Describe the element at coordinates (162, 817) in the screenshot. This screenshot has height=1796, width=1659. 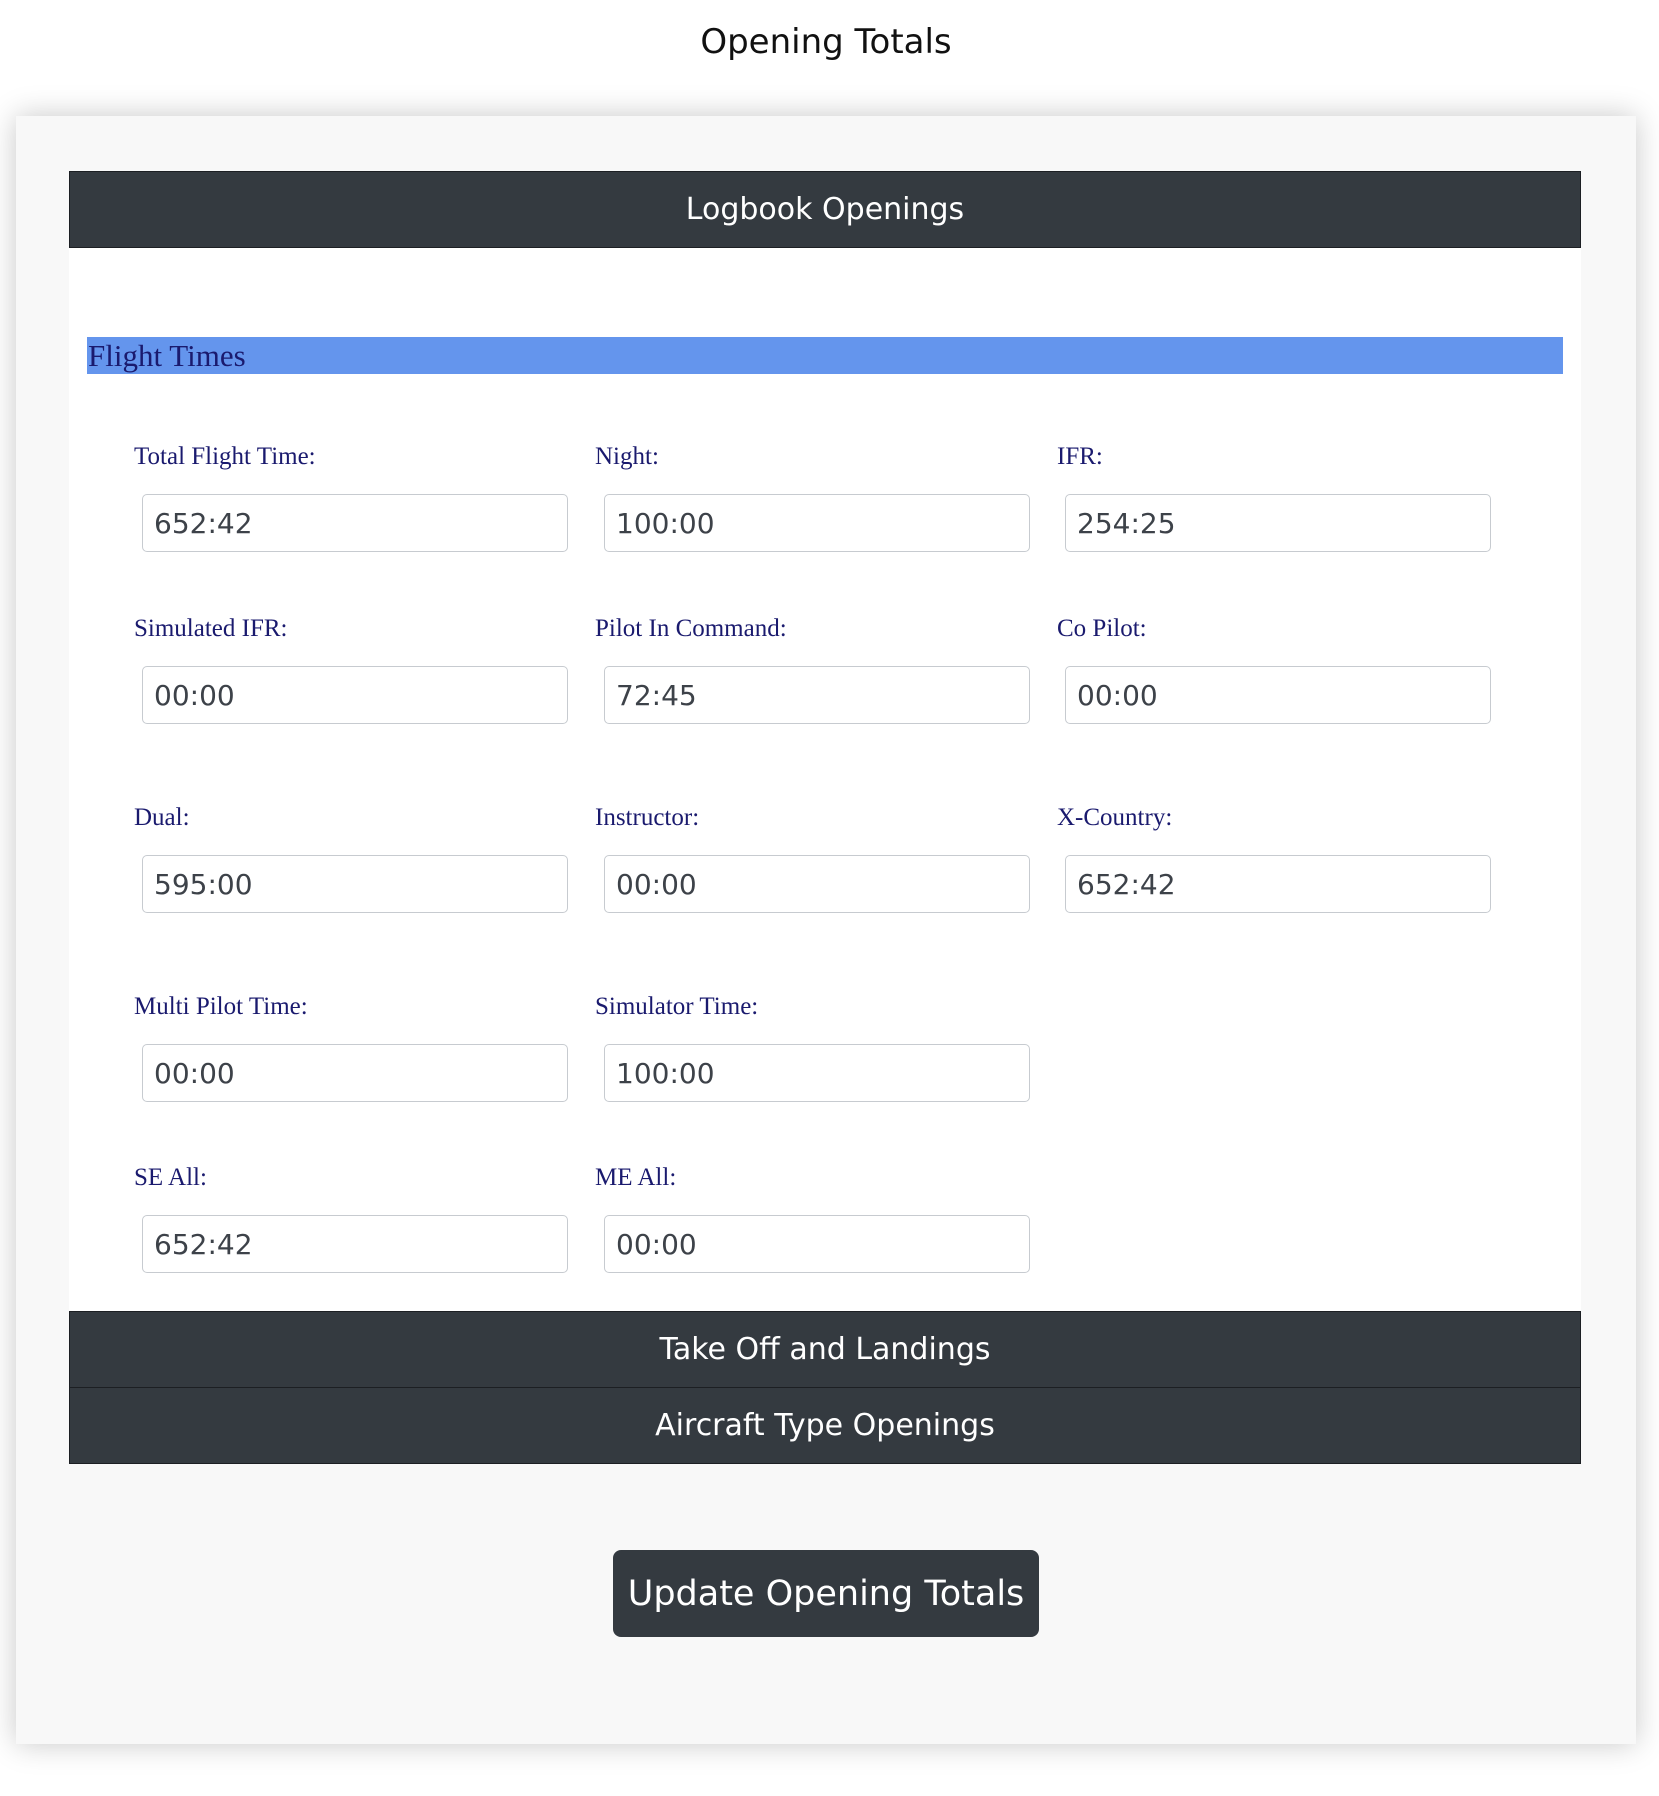
I see `dual-label: Dual:` at that location.